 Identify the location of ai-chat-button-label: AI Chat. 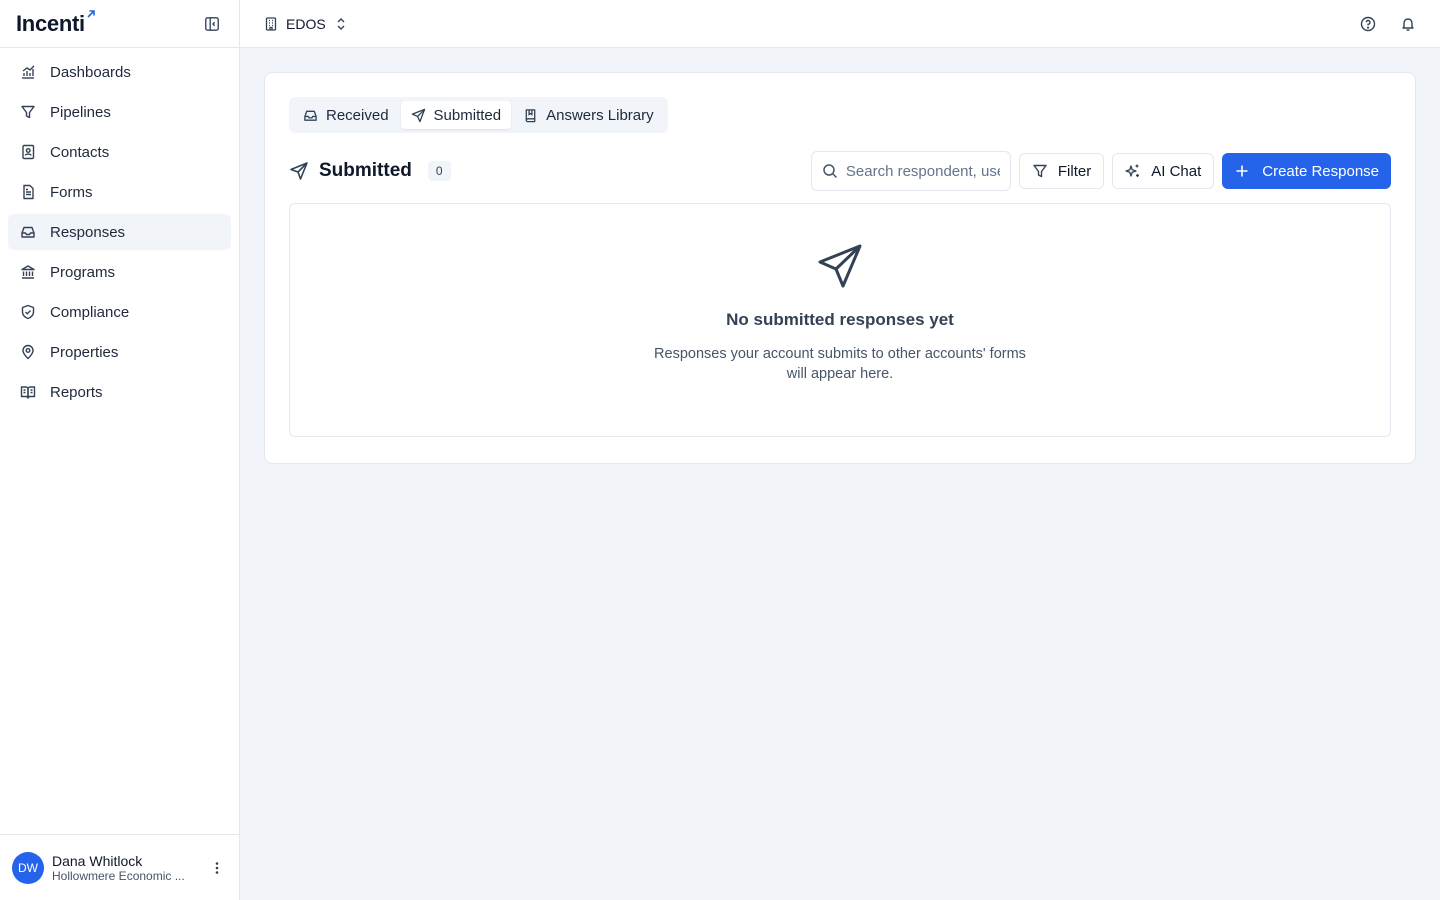
(1176, 171).